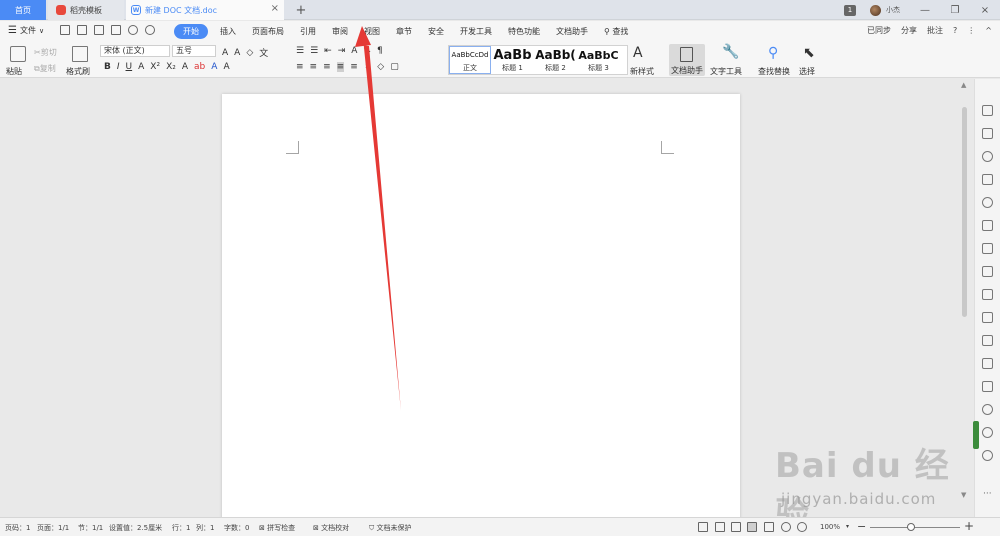 This screenshot has height=536, width=1000. I want to click on image-icon, so click(987, 386).